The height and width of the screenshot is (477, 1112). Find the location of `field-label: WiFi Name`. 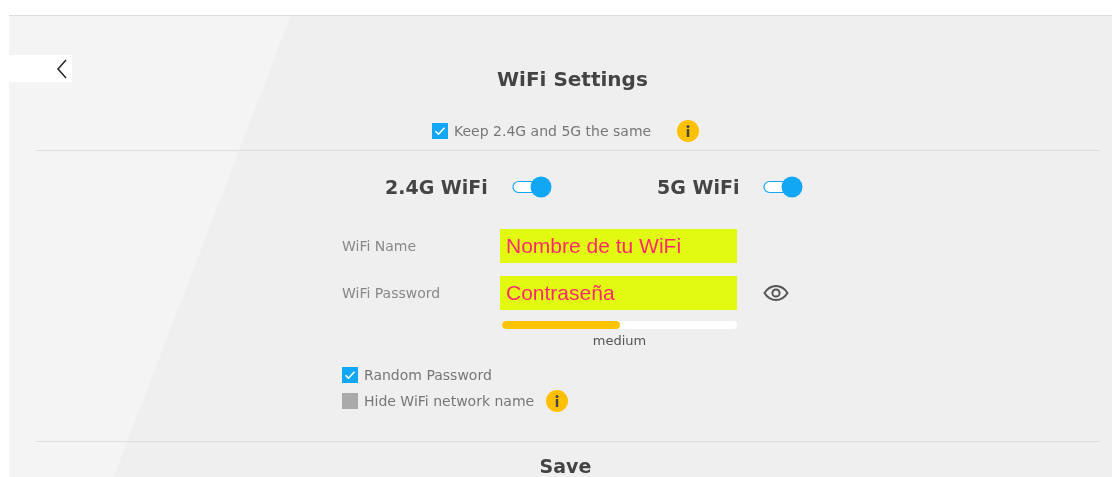

field-label: WiFi Name is located at coordinates (380, 246).